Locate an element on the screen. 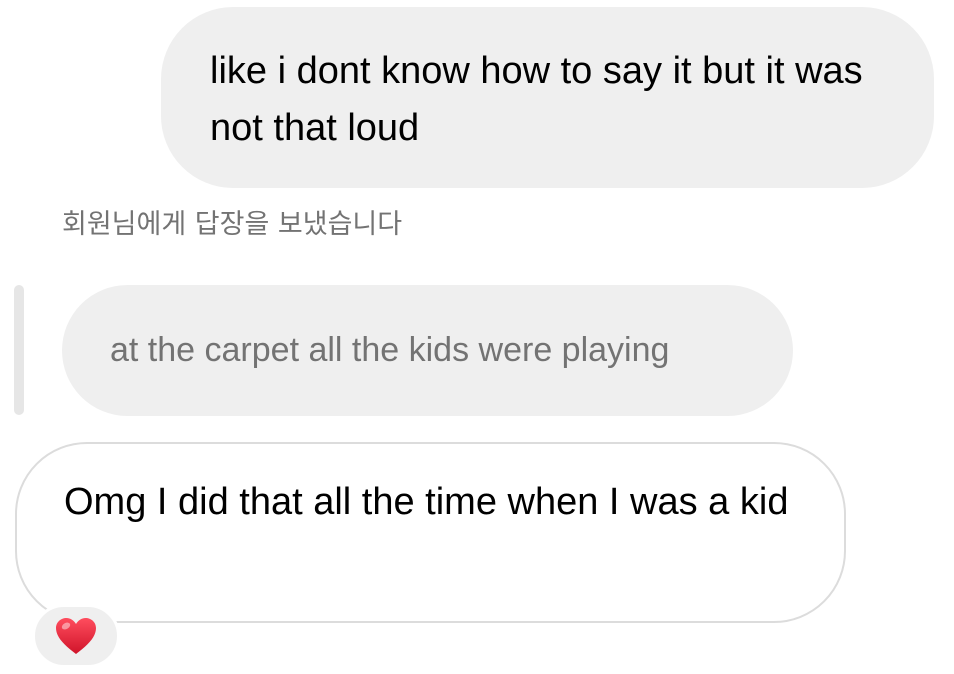 The height and width of the screenshot is (674, 954). quoted-message-bubble: at the carpet all the kids were playing is located at coordinates (427, 350).